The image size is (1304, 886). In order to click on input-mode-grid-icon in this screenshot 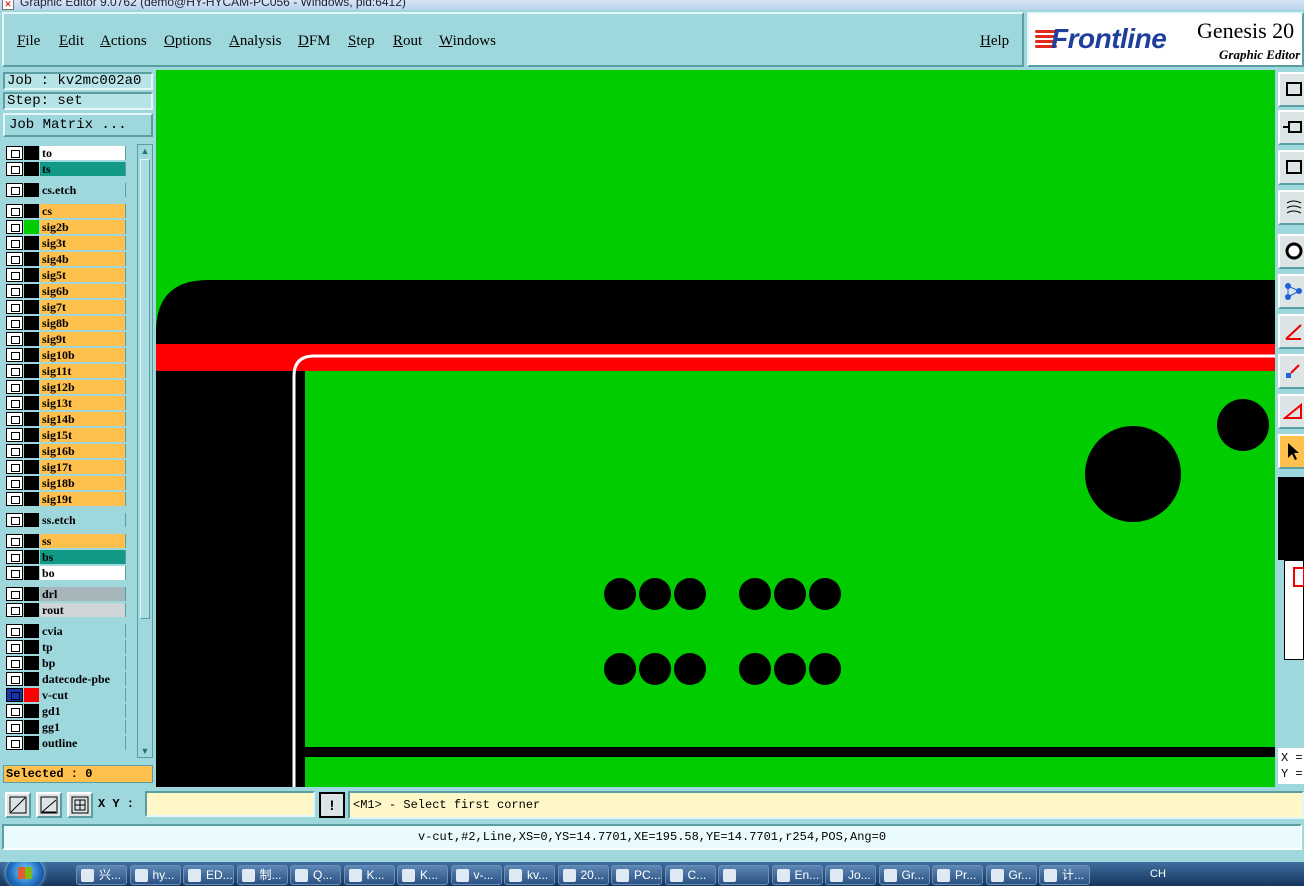, I will do `click(80, 805)`.